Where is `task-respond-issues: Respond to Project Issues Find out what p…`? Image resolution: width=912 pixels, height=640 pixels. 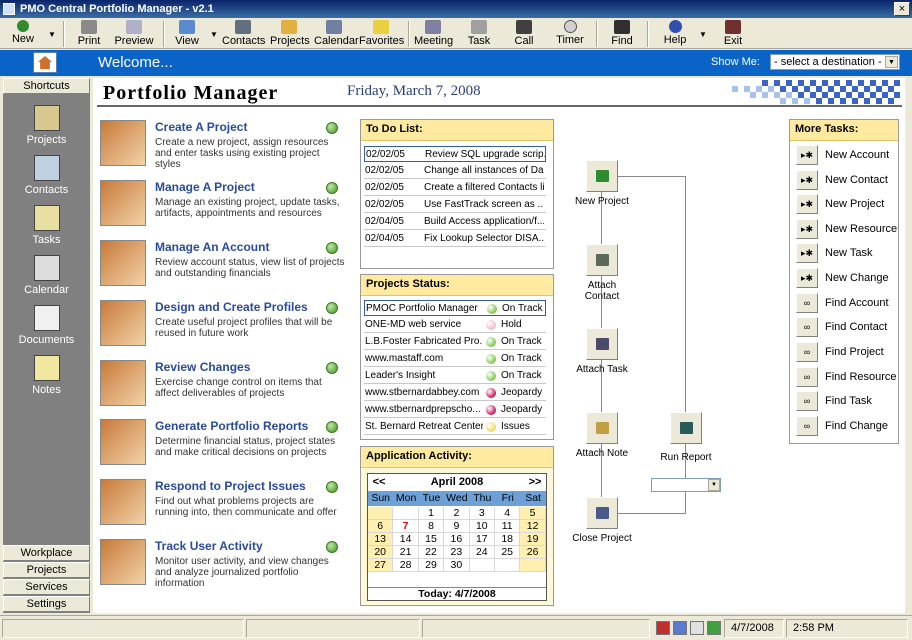 task-respond-issues: Respond to Project Issues Find out what p… is located at coordinates (225, 504).